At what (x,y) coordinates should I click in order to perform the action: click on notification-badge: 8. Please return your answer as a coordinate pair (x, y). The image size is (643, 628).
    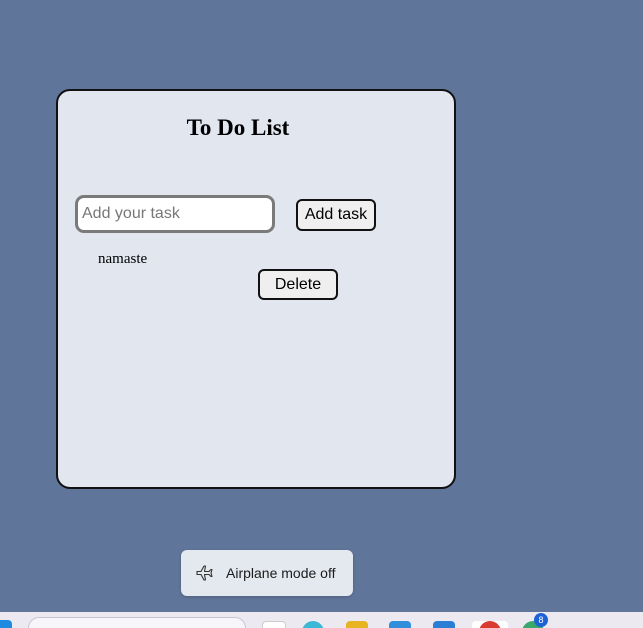
    Looking at the image, I should click on (541, 620).